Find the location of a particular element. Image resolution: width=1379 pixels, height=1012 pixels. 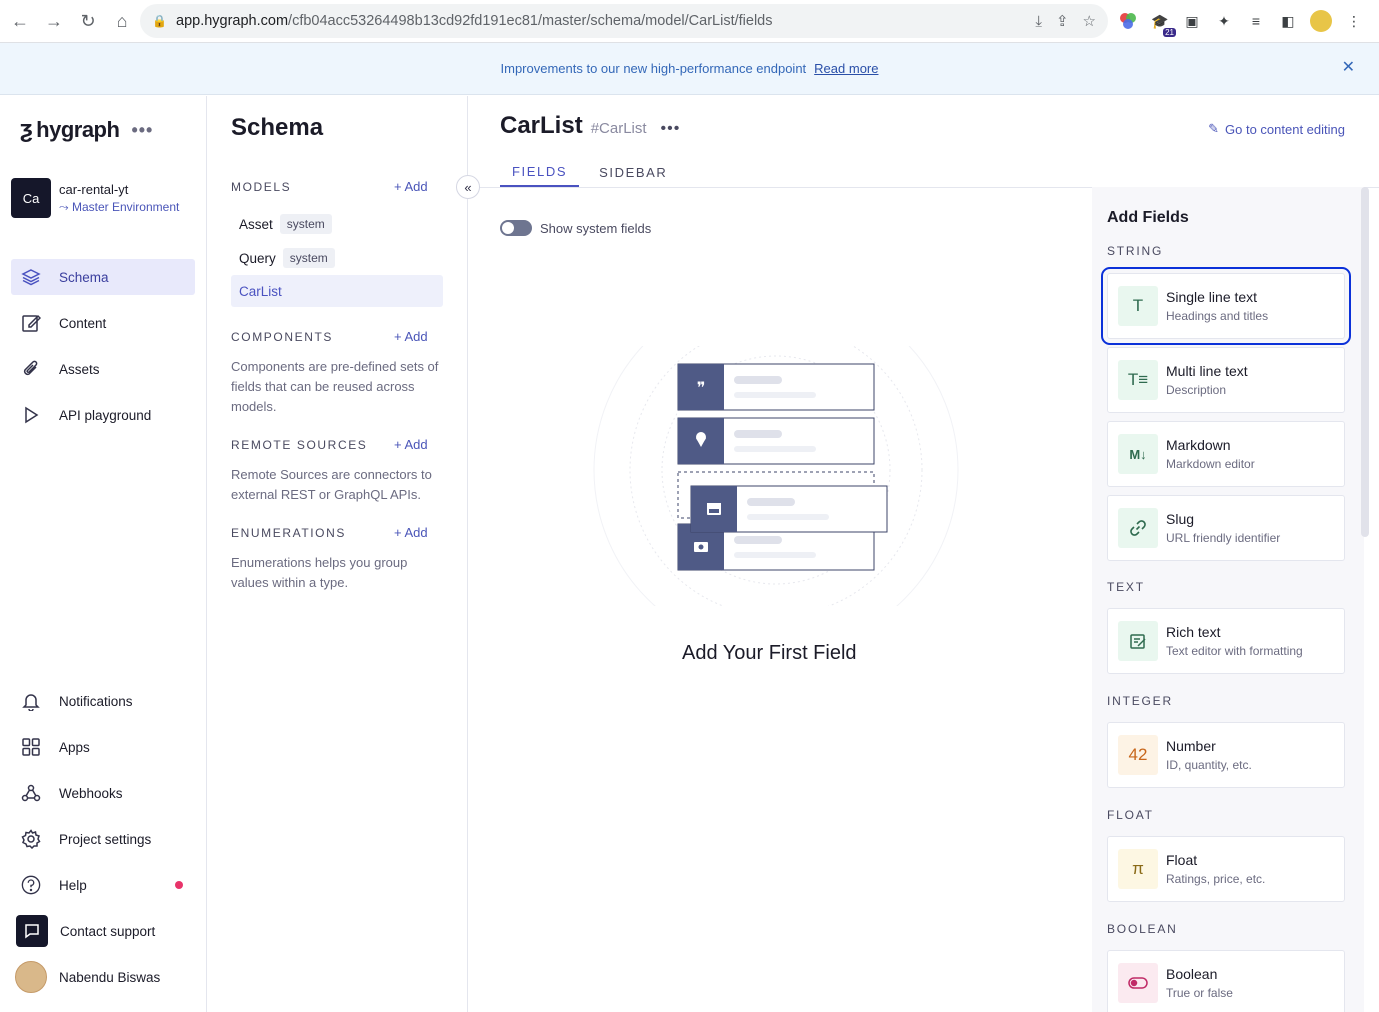

share-icon: ⇪ is located at coordinates (1062, 21).